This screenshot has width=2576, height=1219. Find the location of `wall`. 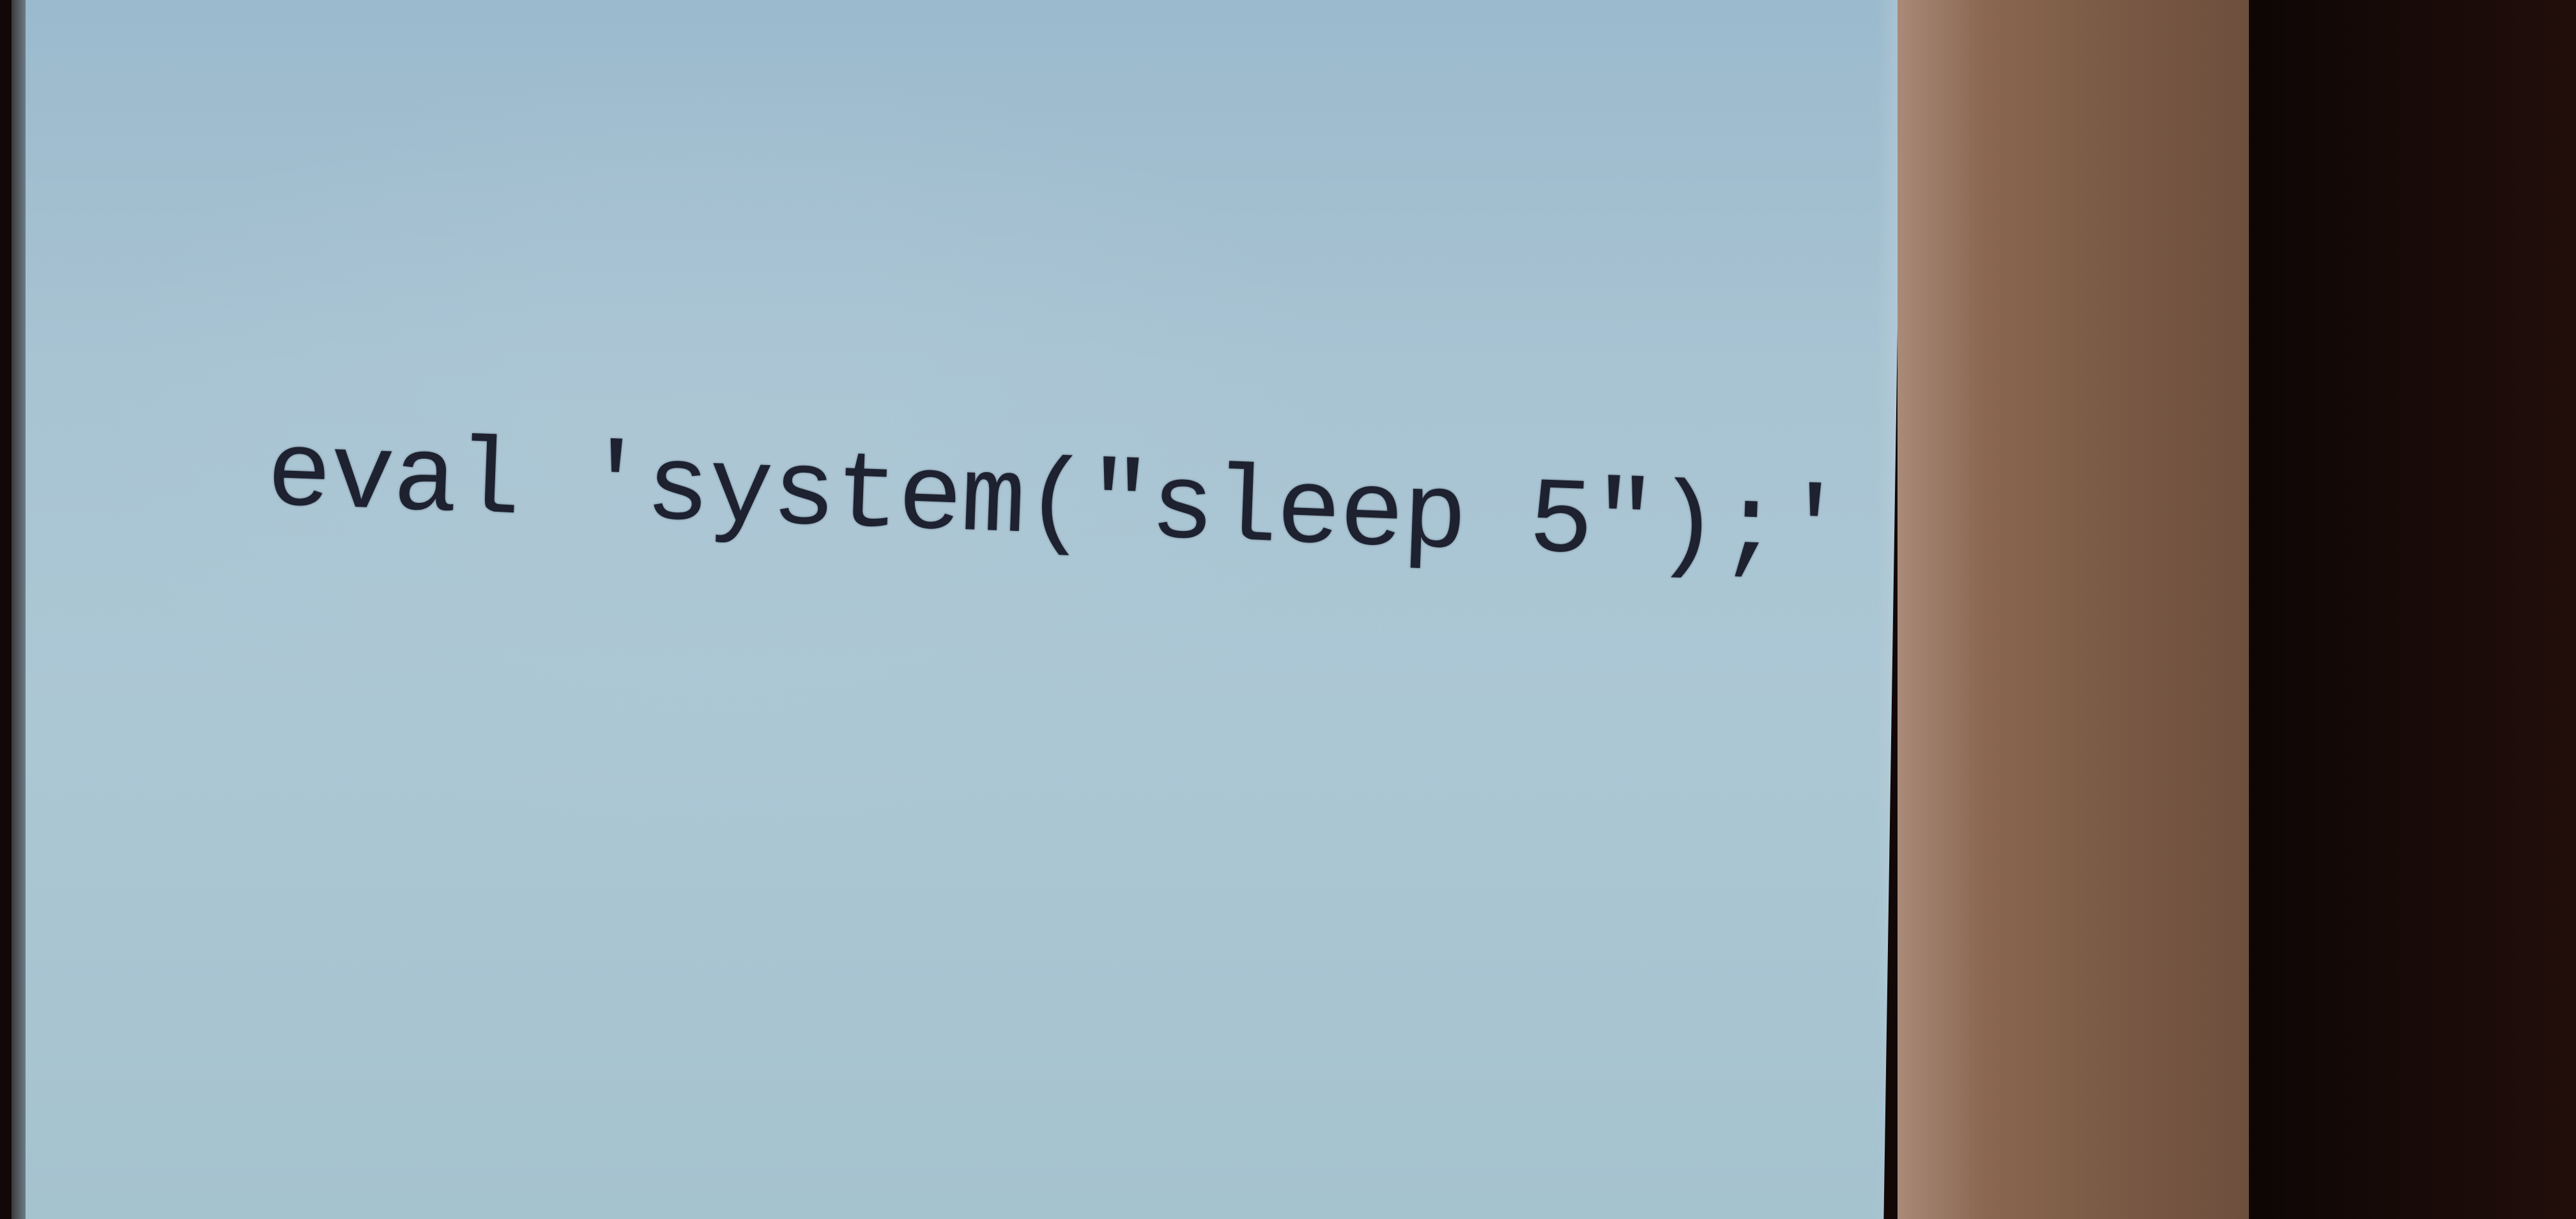

wall is located at coordinates (2076, 609).